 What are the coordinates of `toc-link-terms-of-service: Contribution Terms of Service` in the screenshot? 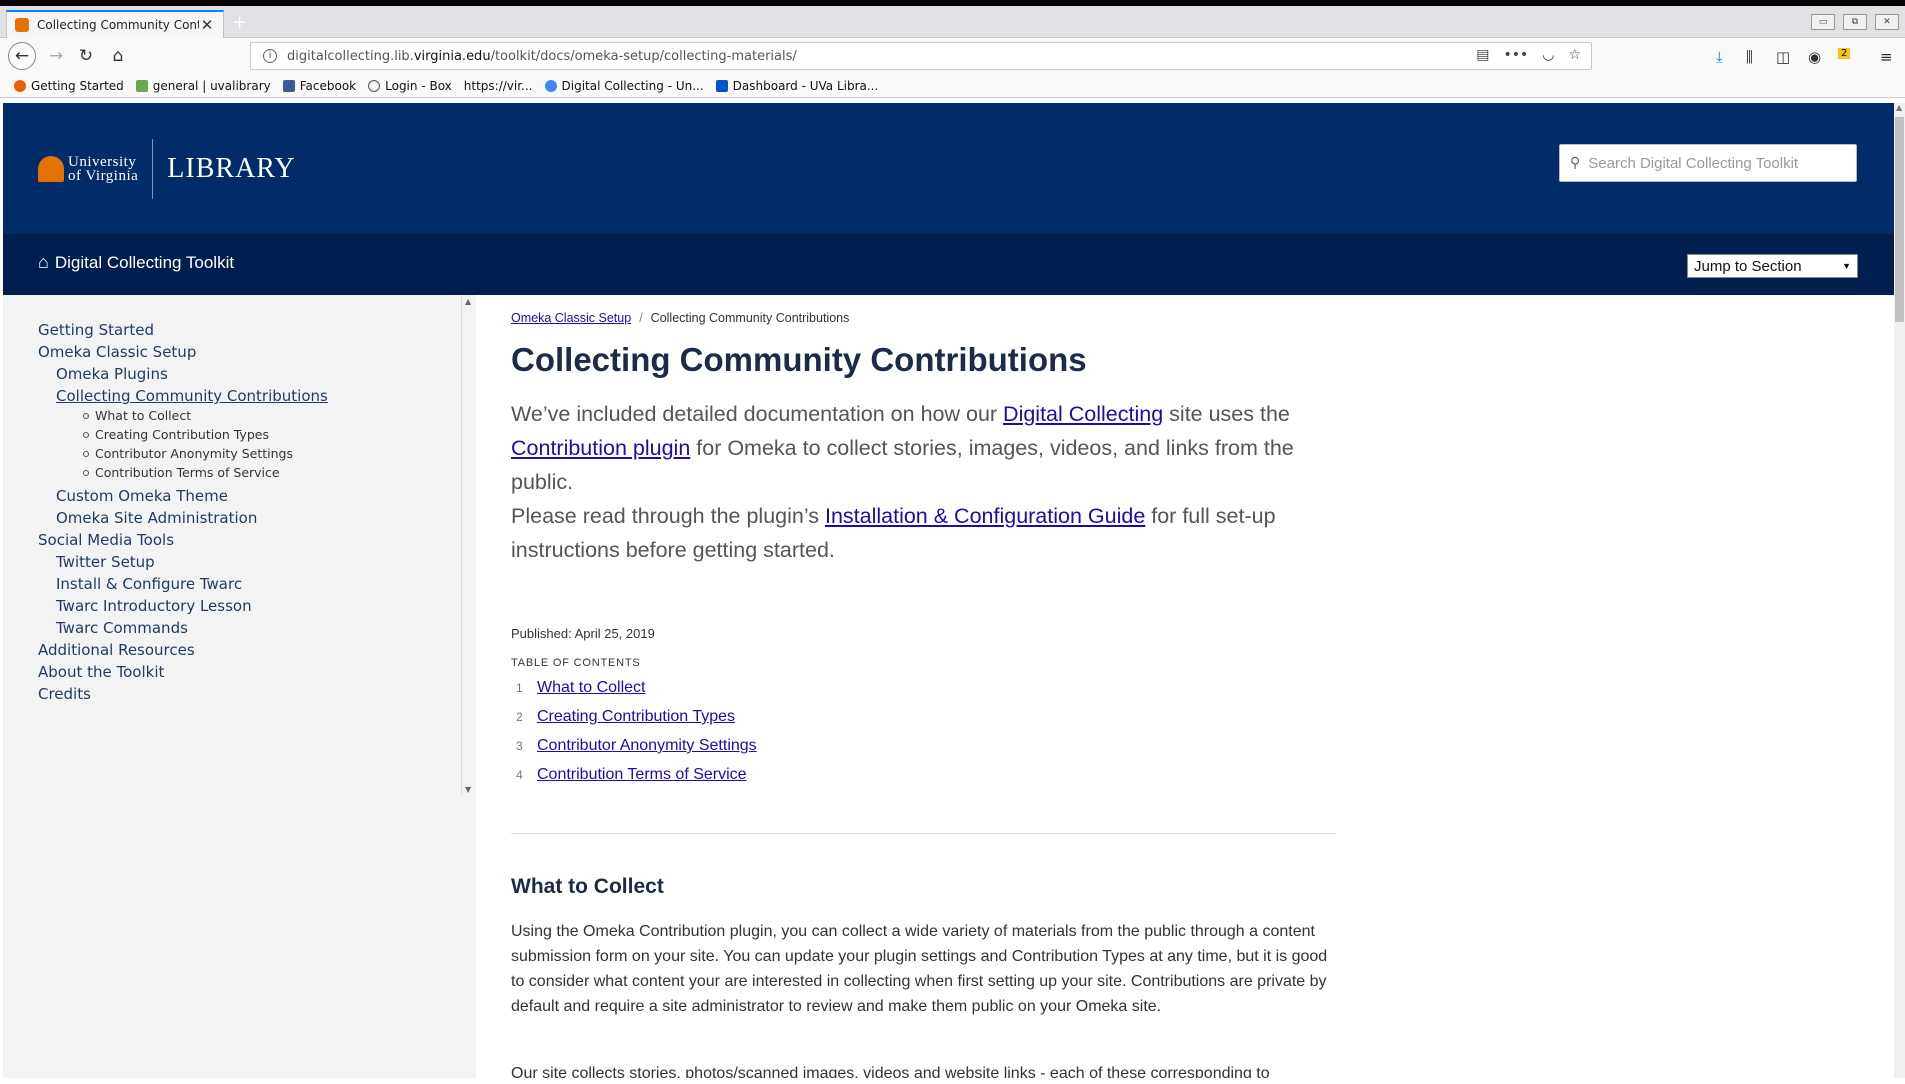 It's located at (642, 775).